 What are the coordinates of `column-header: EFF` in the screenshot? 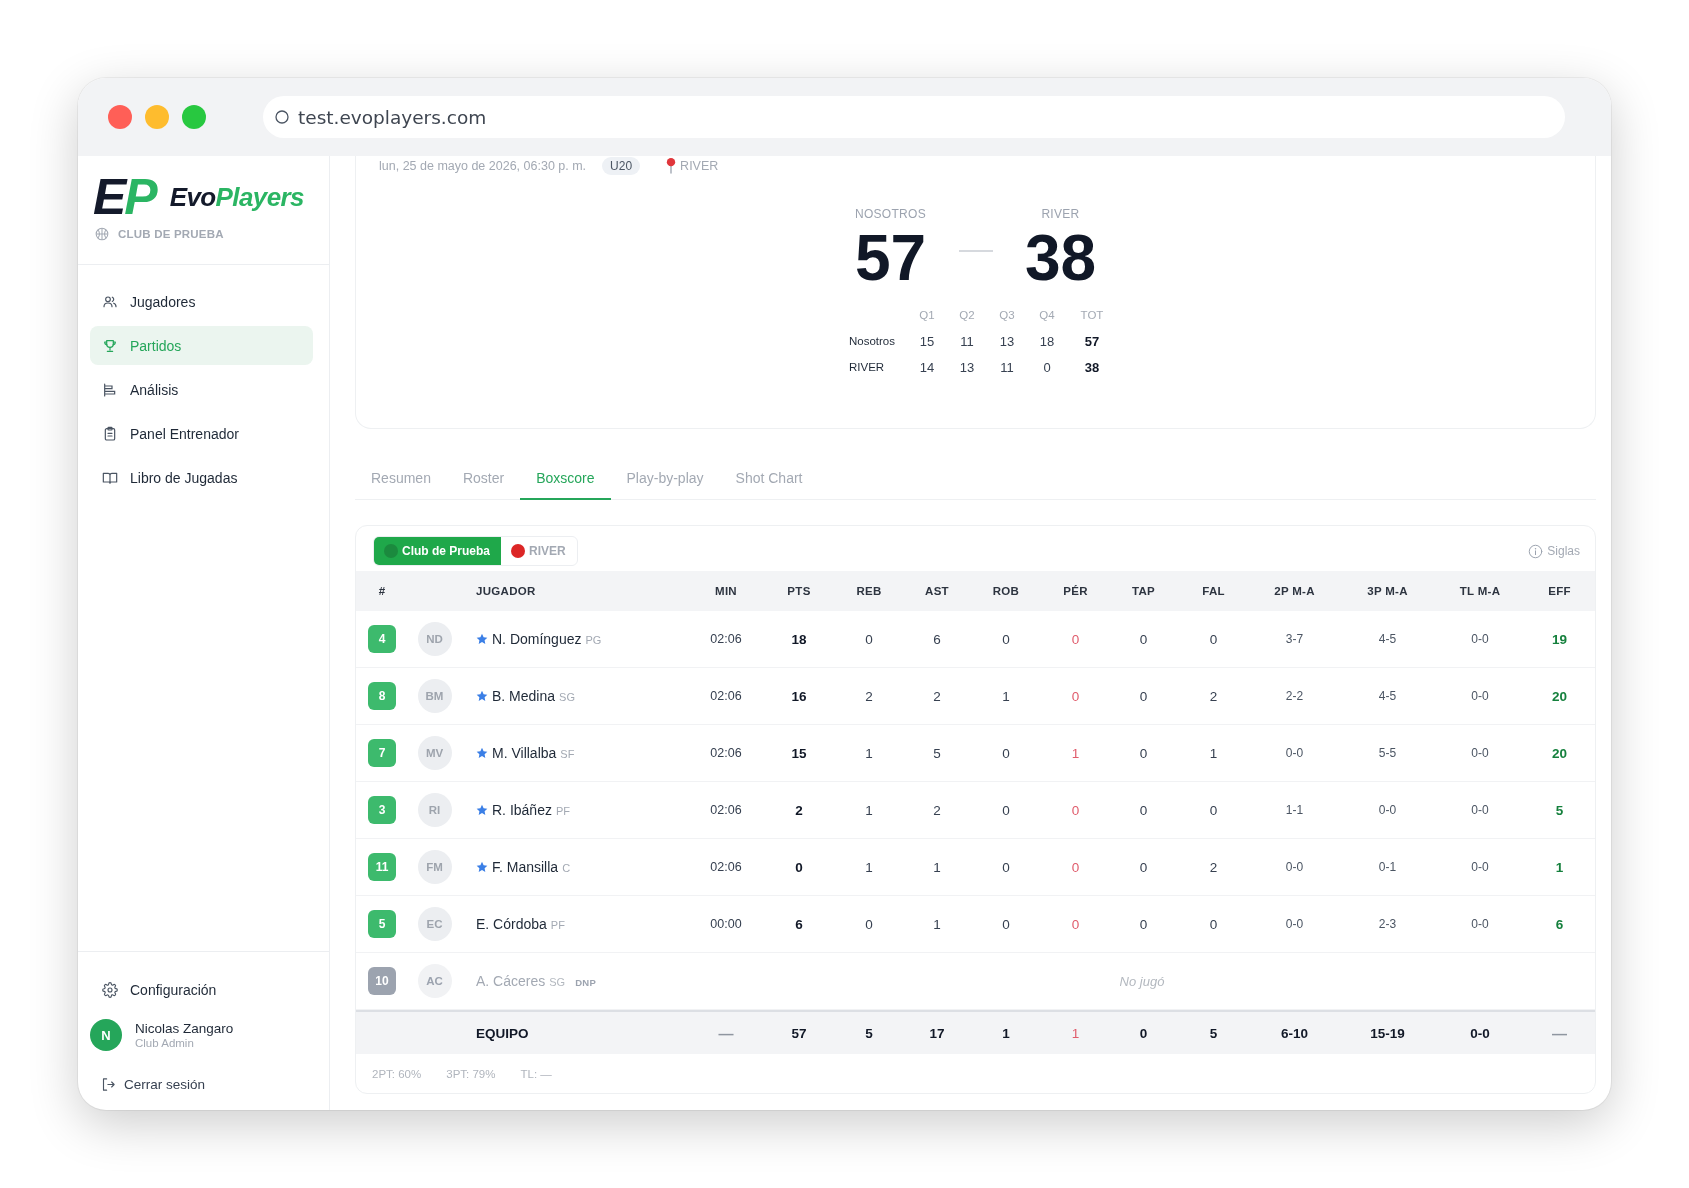 It's located at (1559, 591).